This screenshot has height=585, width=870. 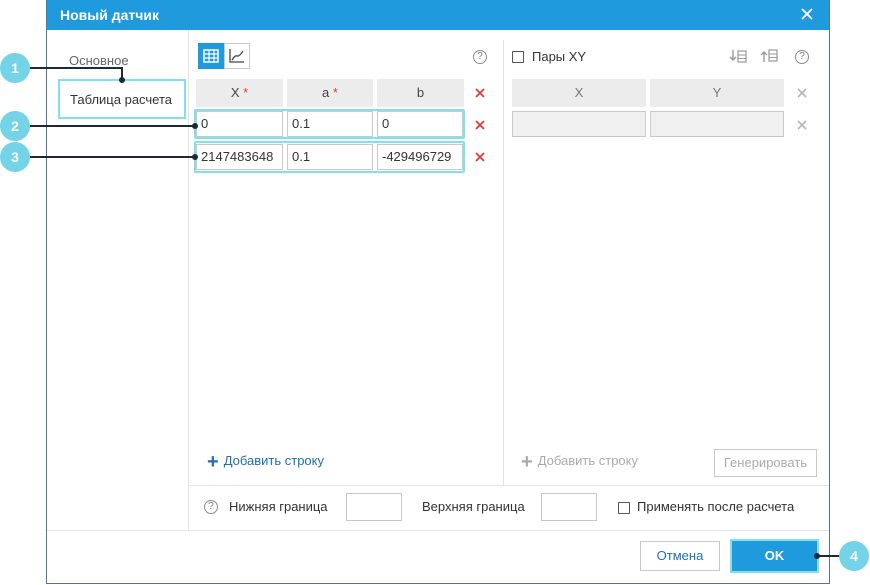 I want to click on xy-add-row-button: + Добавить строку, so click(x=579, y=462).